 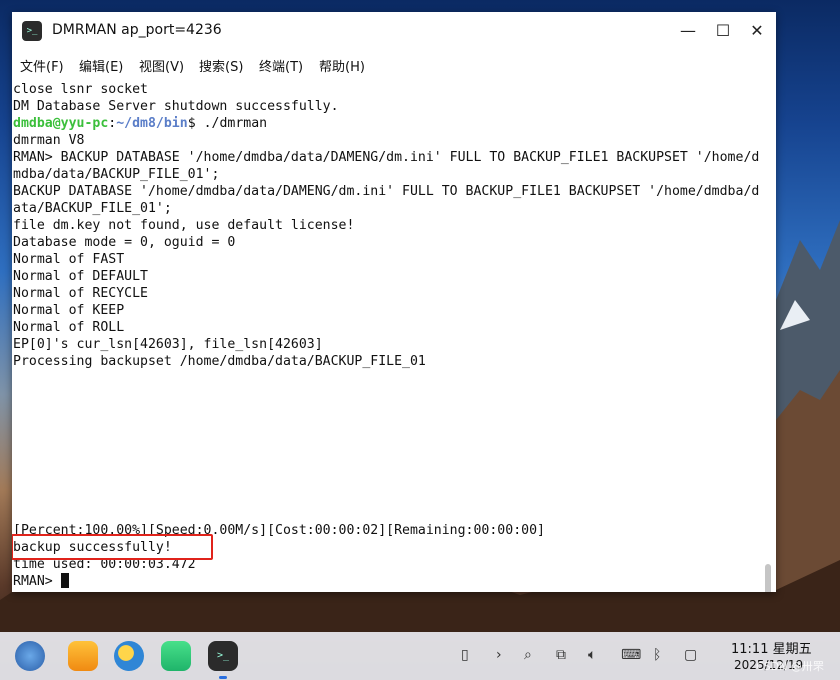 What do you see at coordinates (37, 581) in the screenshot?
I see `rman-prompt: RMAN>` at bounding box center [37, 581].